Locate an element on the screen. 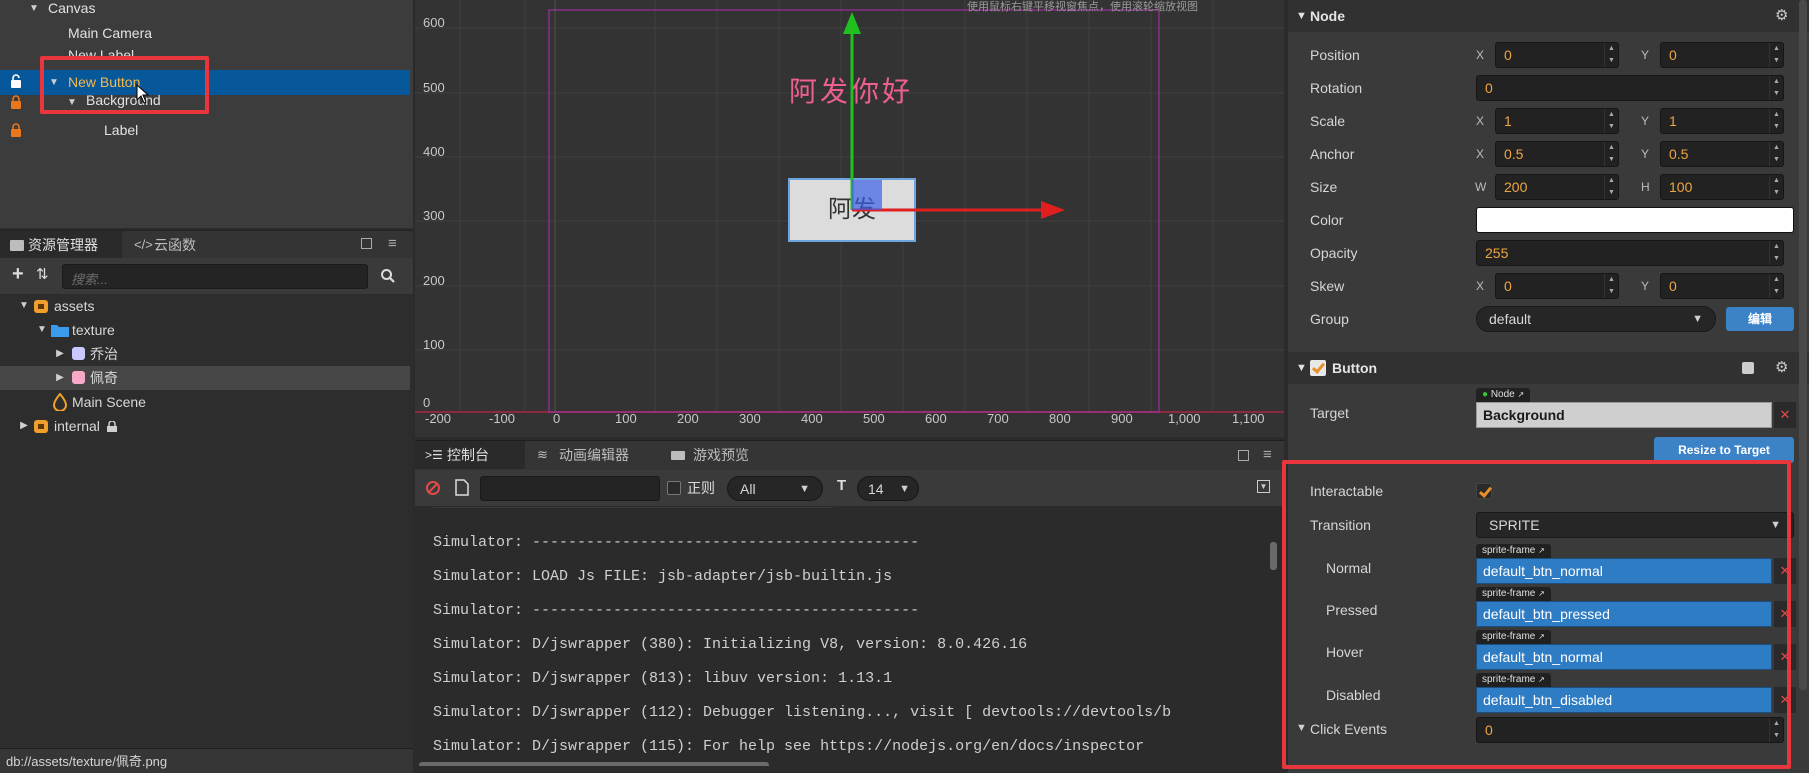  tab-cloud-functions: </> 云函数 is located at coordinates (181, 244).